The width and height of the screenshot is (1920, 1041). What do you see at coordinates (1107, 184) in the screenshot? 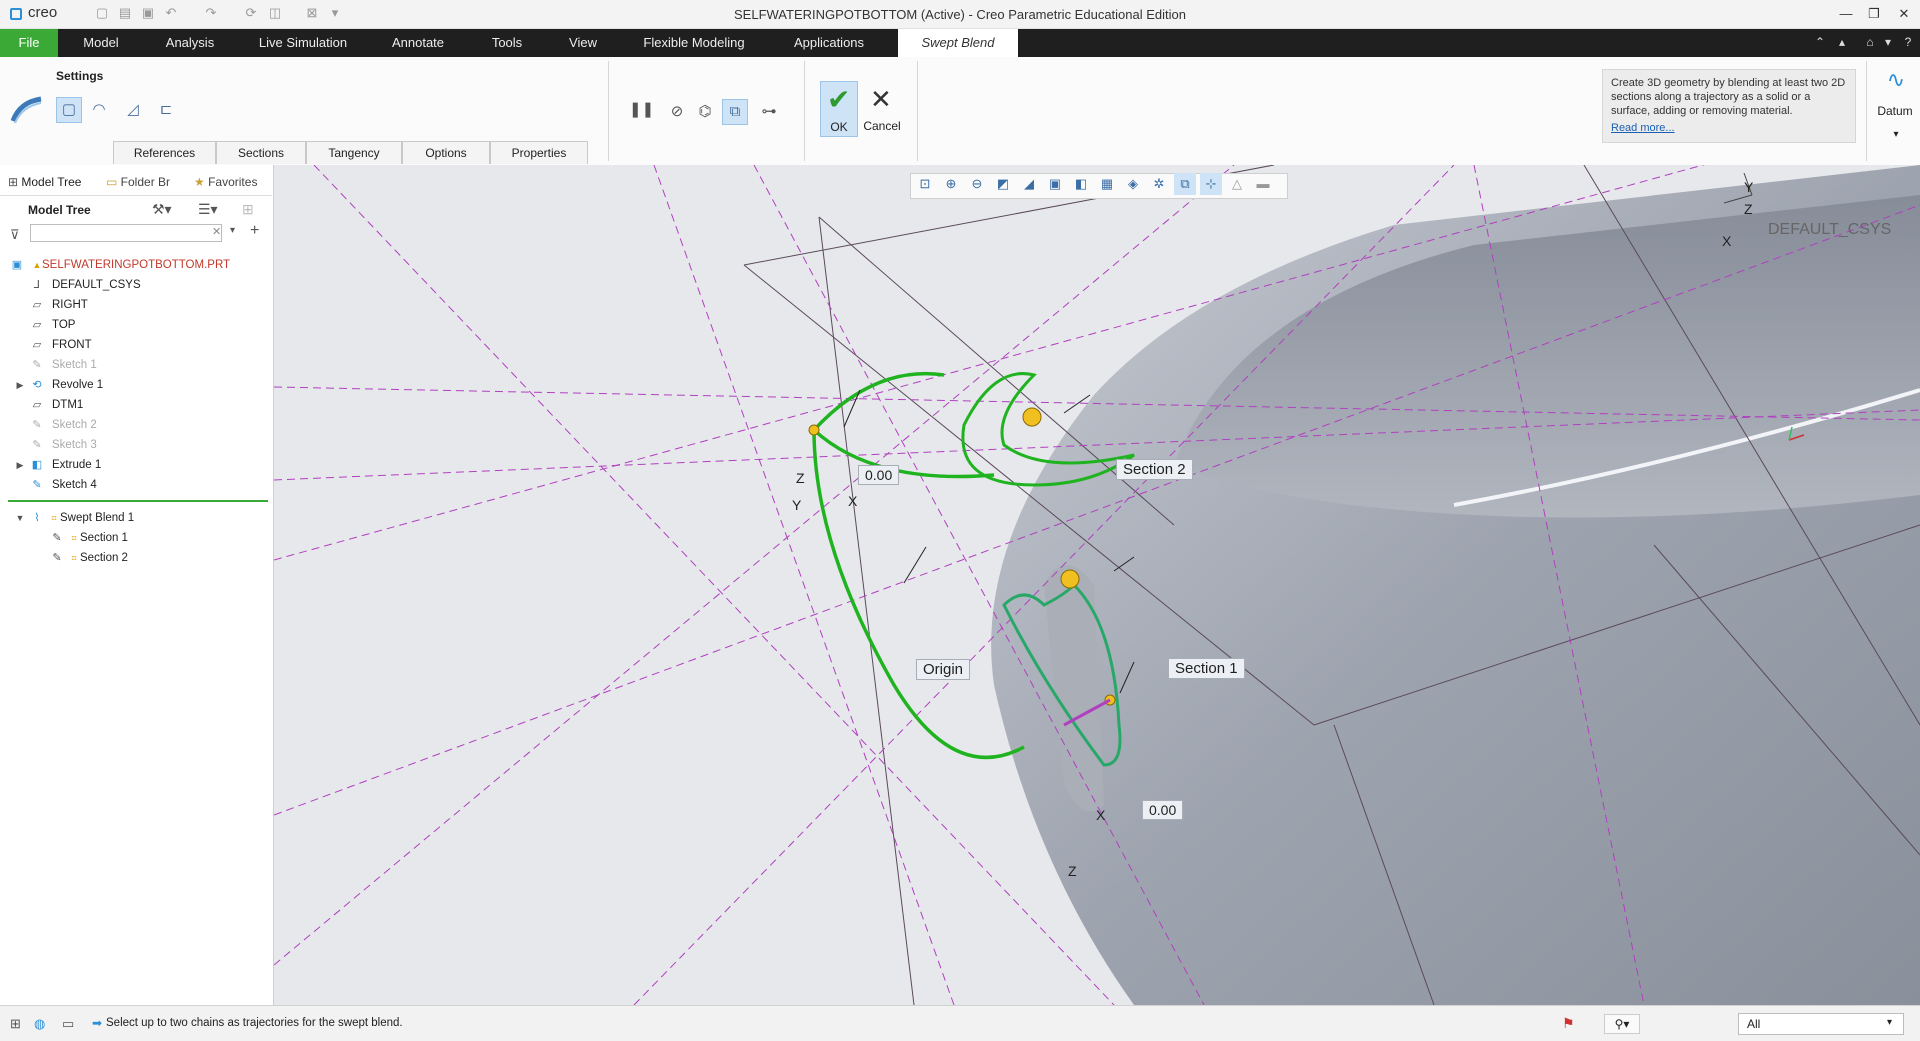
I see `view-manager-icon: ▦` at bounding box center [1107, 184].